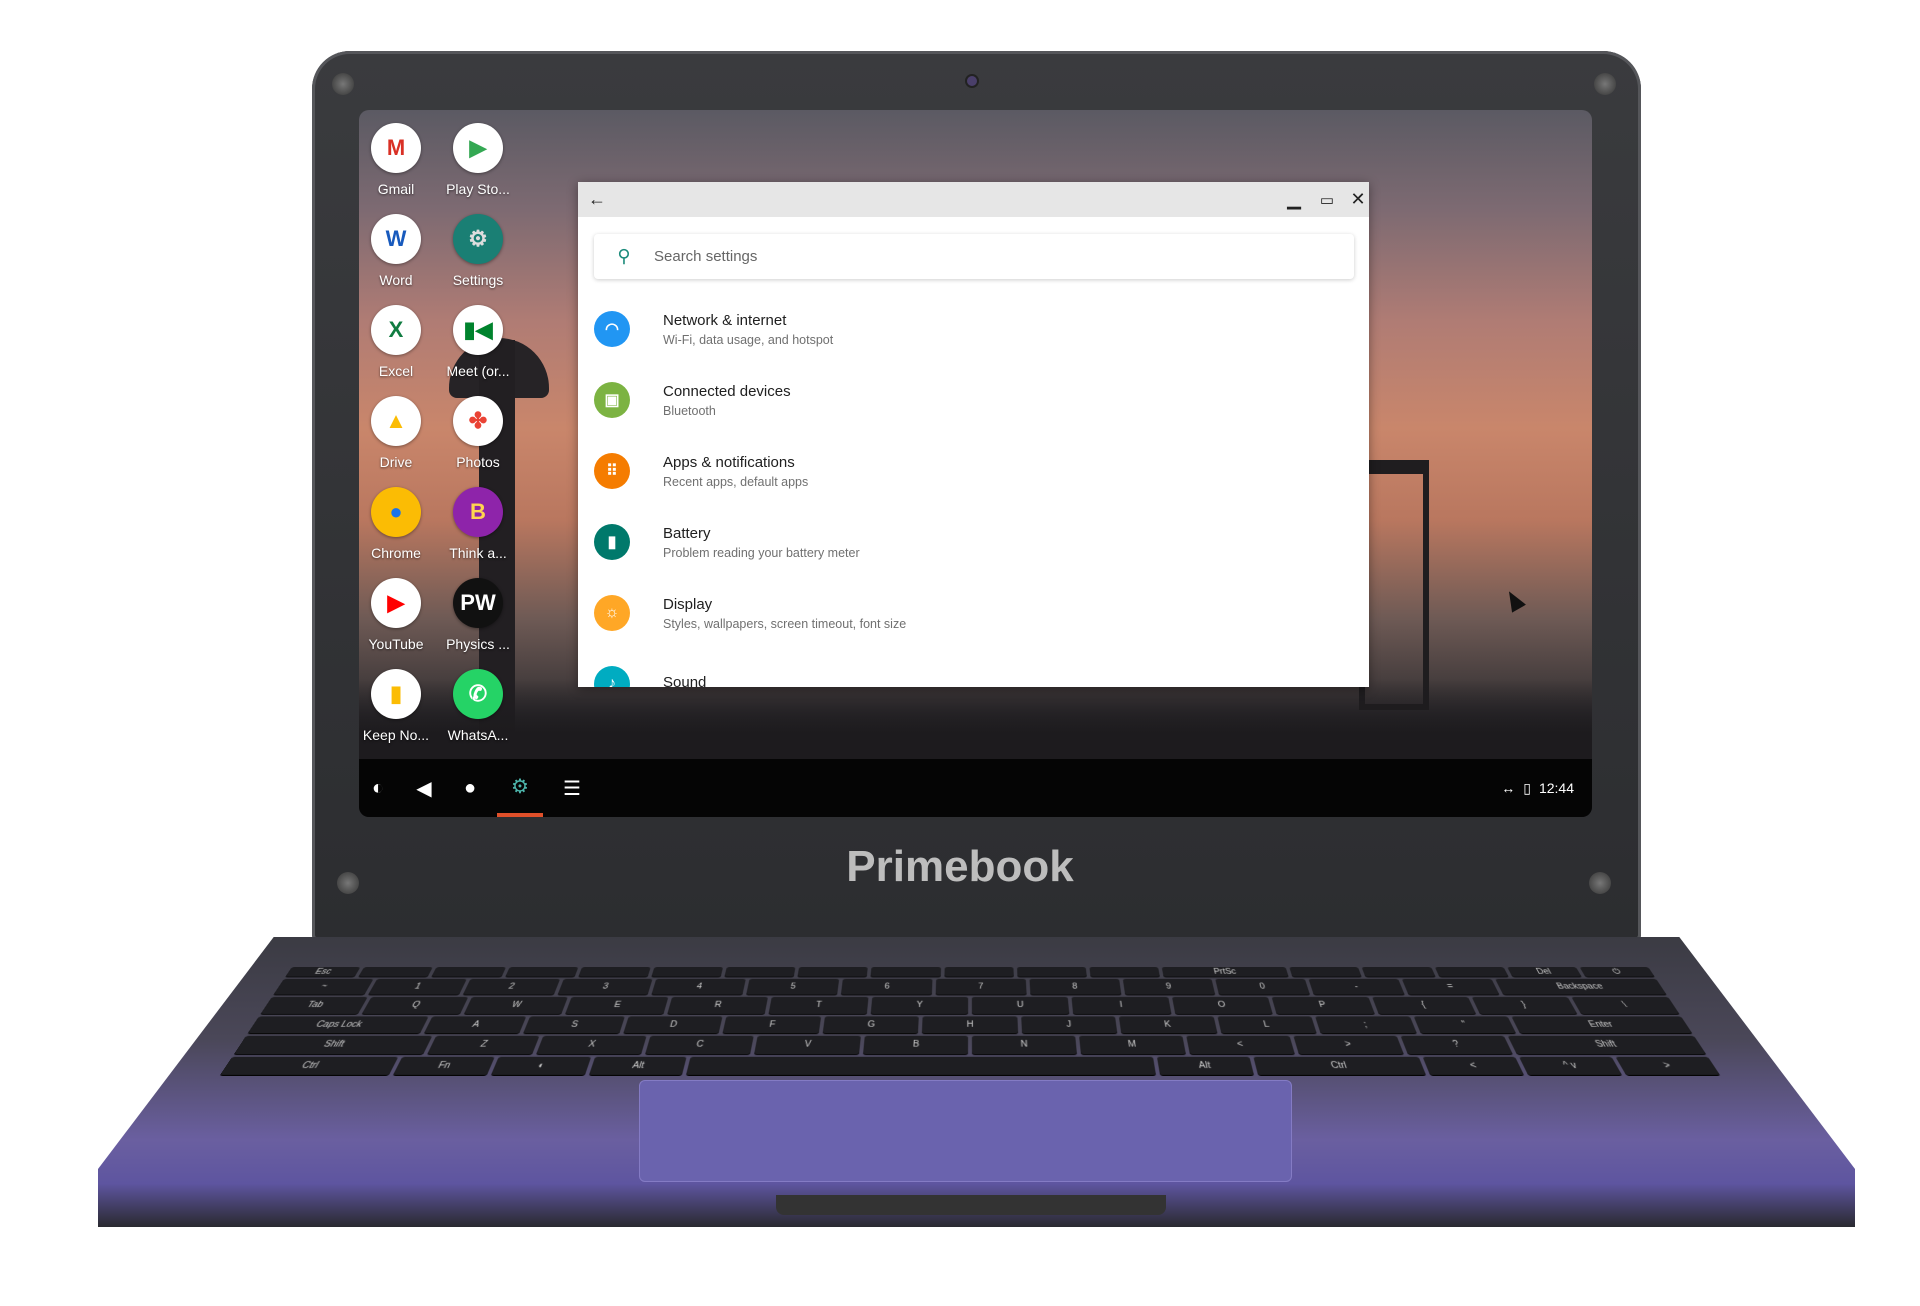  Describe the element at coordinates (516, 1005) in the screenshot. I see `key: W` at that location.